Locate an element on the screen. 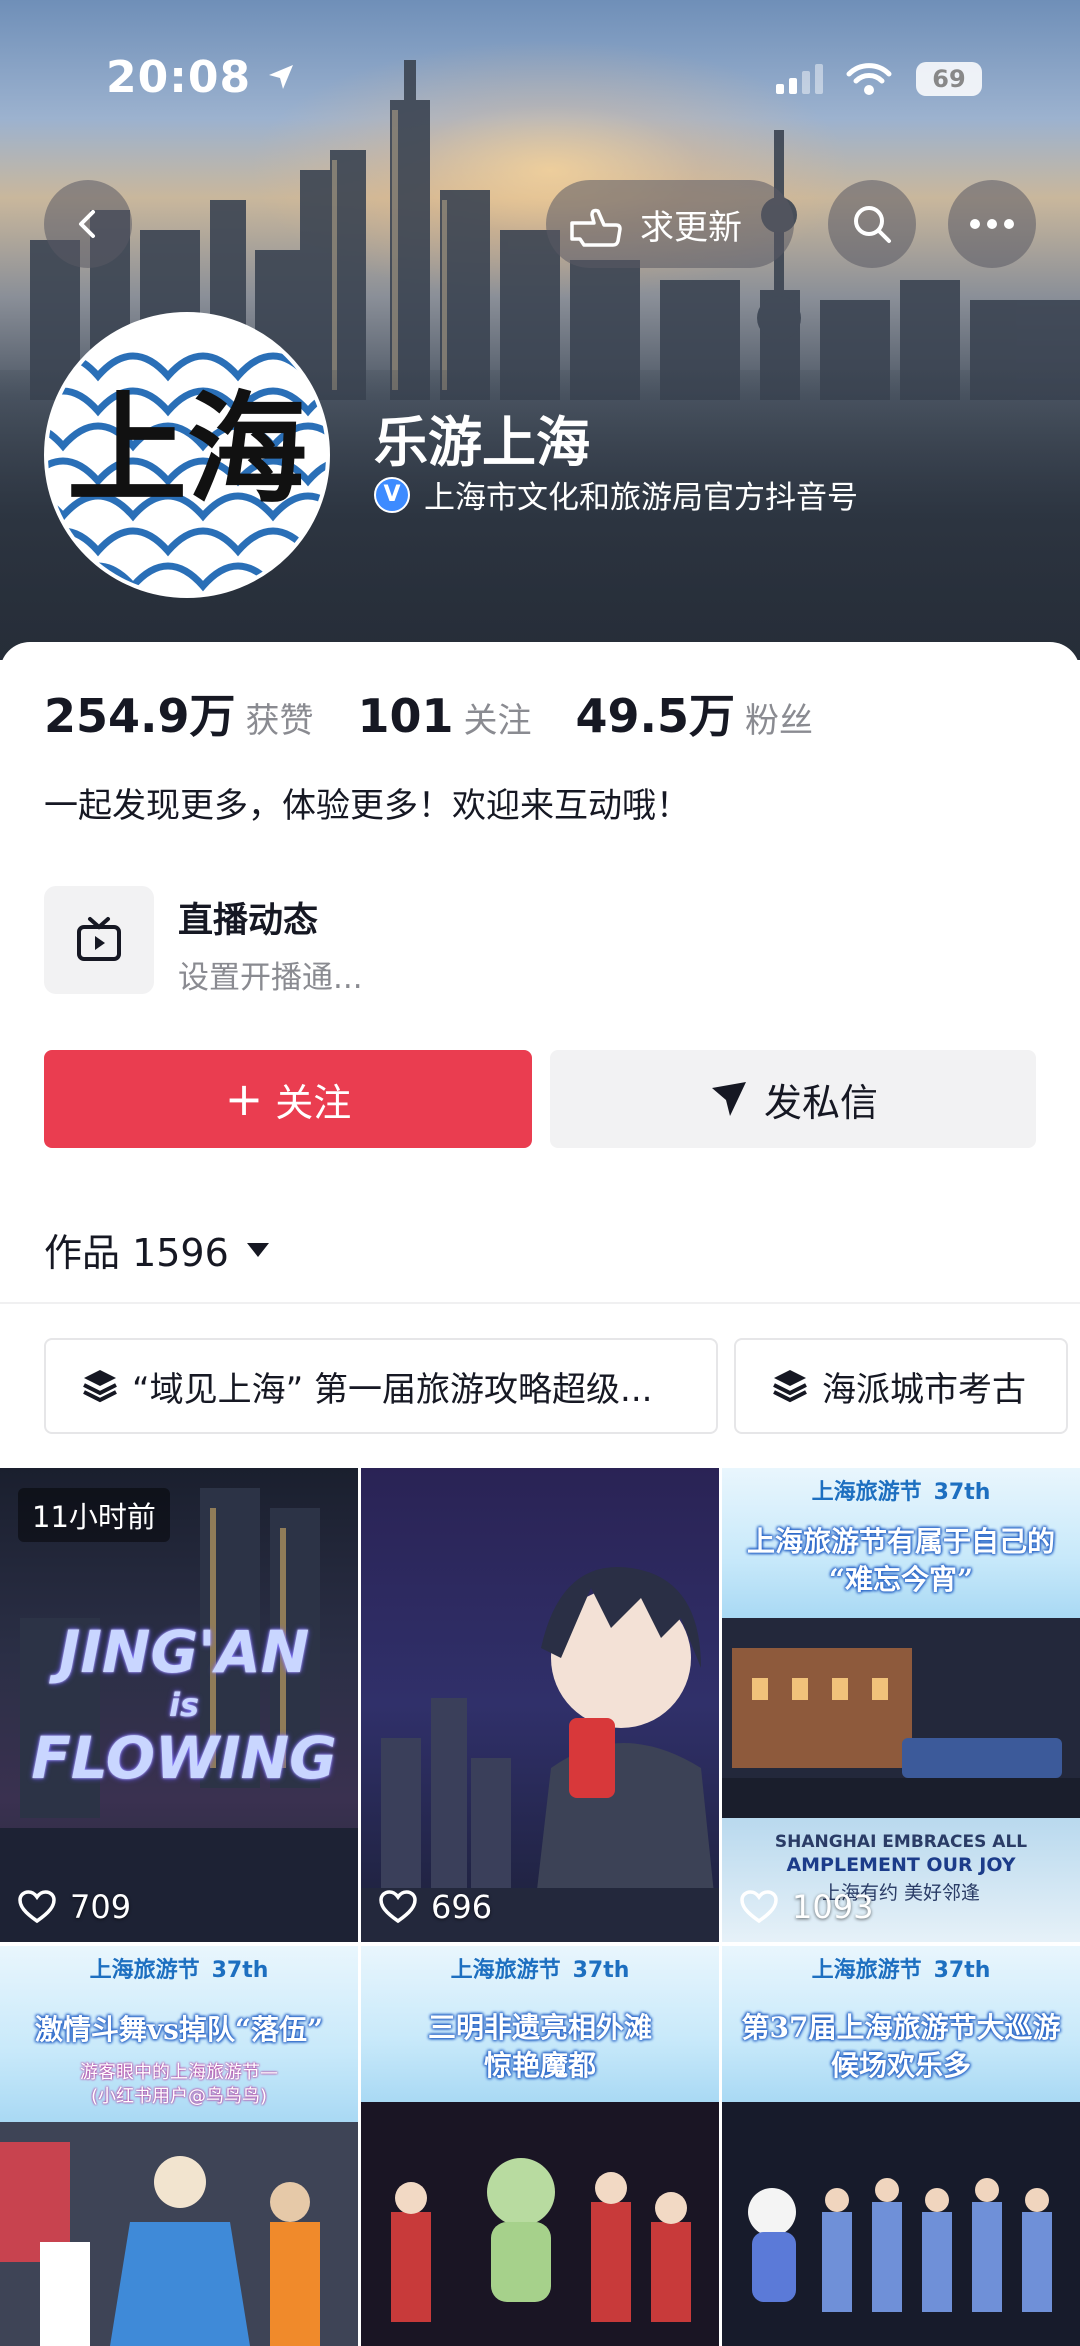 This screenshot has height=2346, width=1080. request-update-button: 求更新 is located at coordinates (670, 224).